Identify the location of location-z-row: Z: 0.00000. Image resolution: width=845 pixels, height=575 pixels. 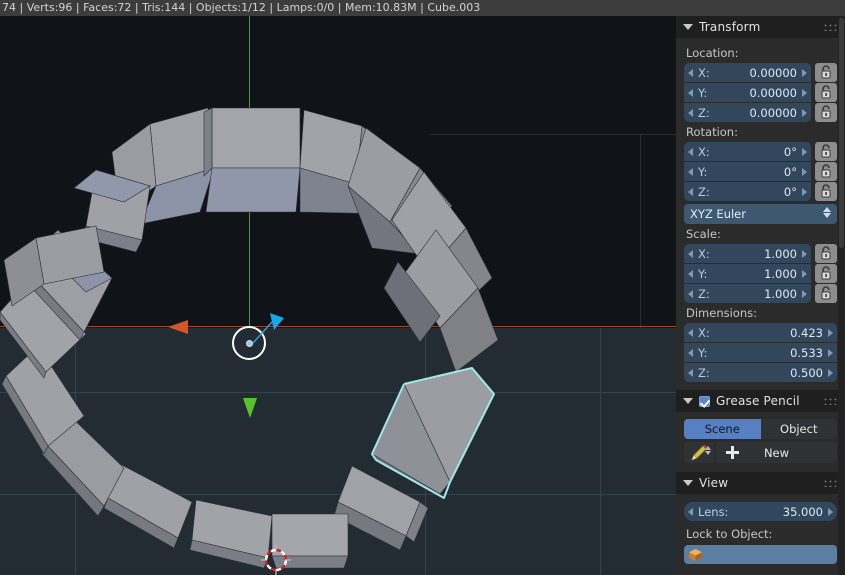
(760, 112).